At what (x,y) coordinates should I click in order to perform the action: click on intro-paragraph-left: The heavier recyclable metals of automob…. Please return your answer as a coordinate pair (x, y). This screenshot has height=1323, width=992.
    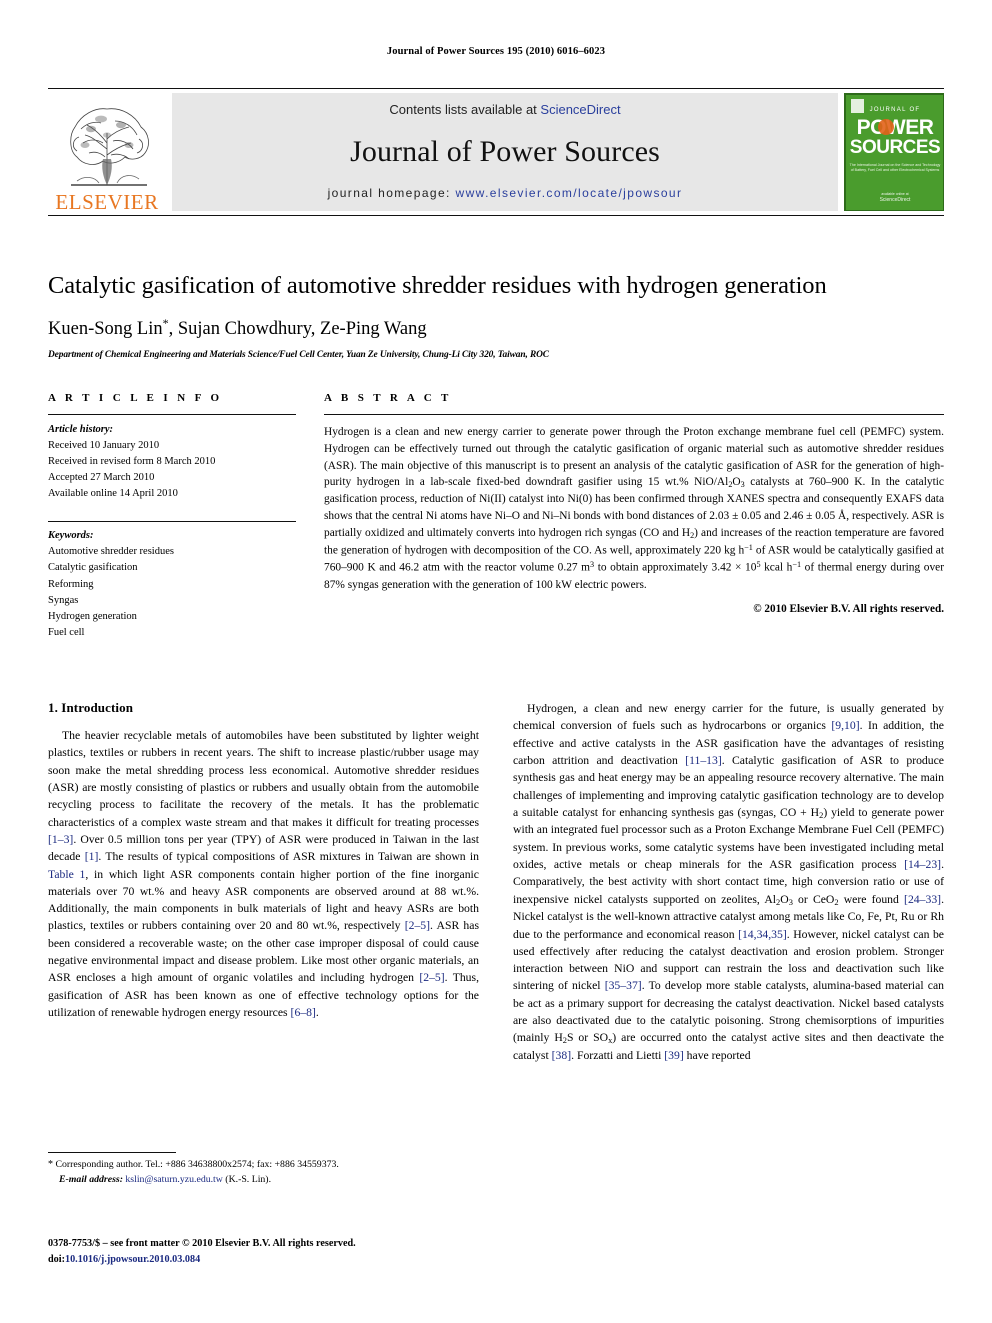
    Looking at the image, I should click on (264, 874).